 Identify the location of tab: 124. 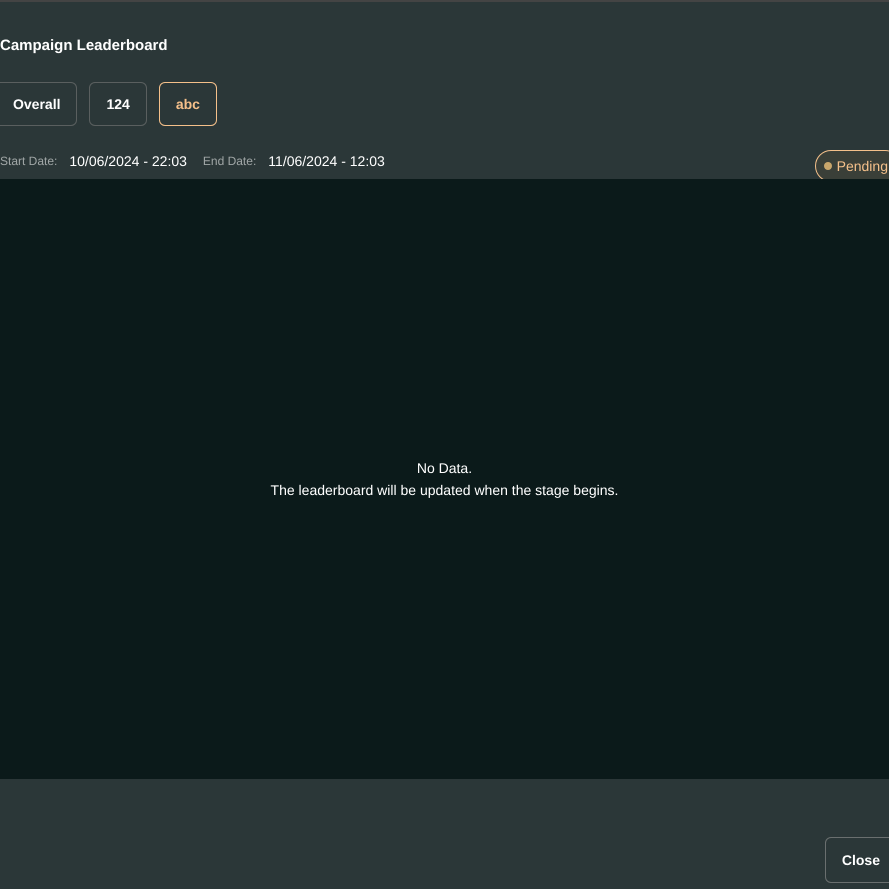
(118, 104).